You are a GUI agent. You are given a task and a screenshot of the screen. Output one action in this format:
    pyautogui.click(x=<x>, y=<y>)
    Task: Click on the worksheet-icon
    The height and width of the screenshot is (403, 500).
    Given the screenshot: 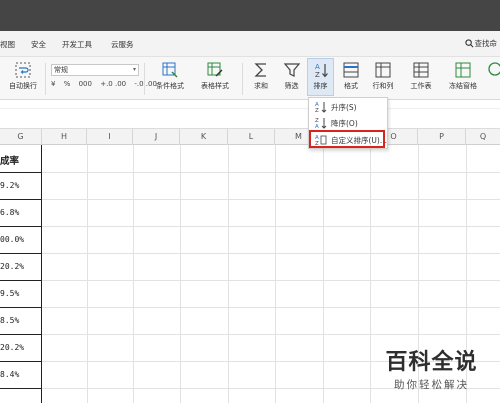 What is the action you would take?
    pyautogui.click(x=421, y=70)
    